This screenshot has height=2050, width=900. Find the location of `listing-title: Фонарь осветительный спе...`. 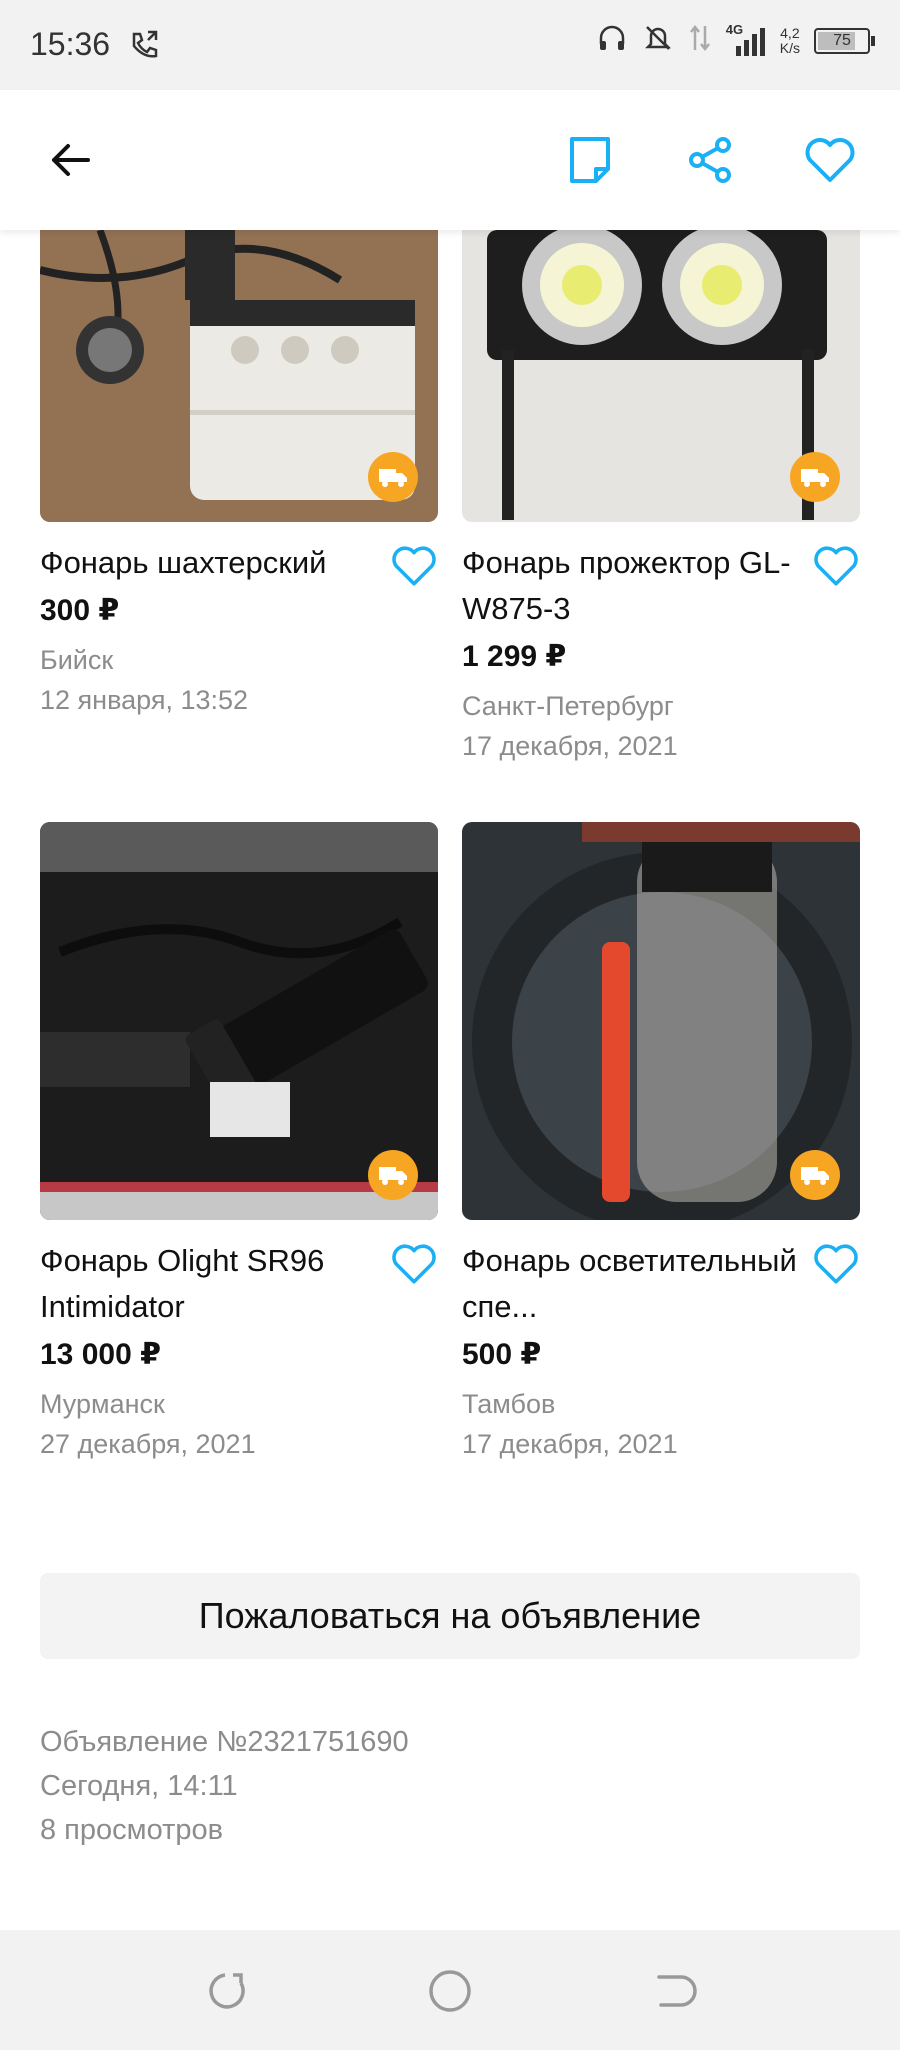

listing-title: Фонарь осветительный спе... is located at coordinates (629, 1283).